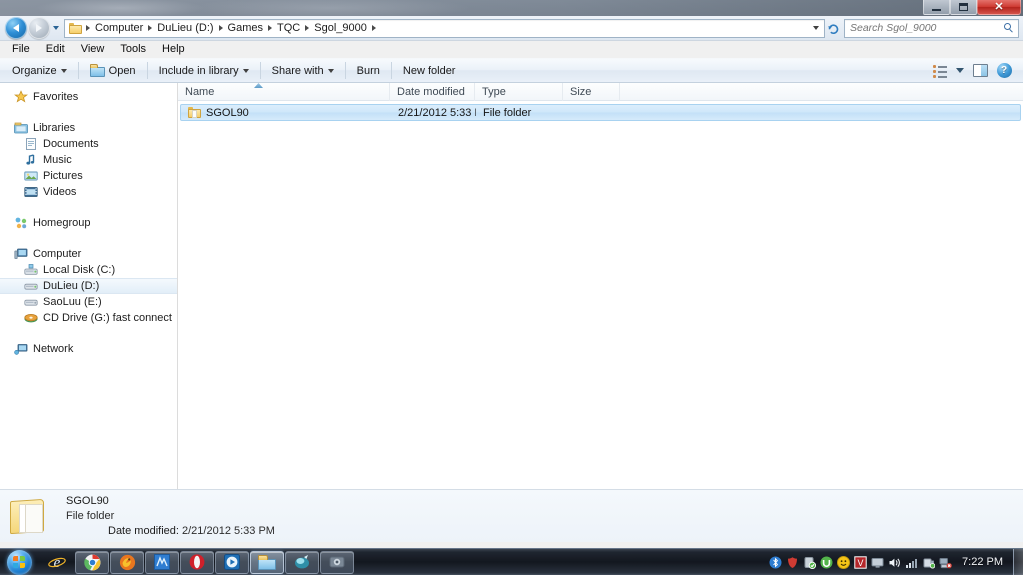 The height and width of the screenshot is (575, 1023). Describe the element at coordinates (57, 254) in the screenshot. I see `sidebar-item-label: Computer` at that location.